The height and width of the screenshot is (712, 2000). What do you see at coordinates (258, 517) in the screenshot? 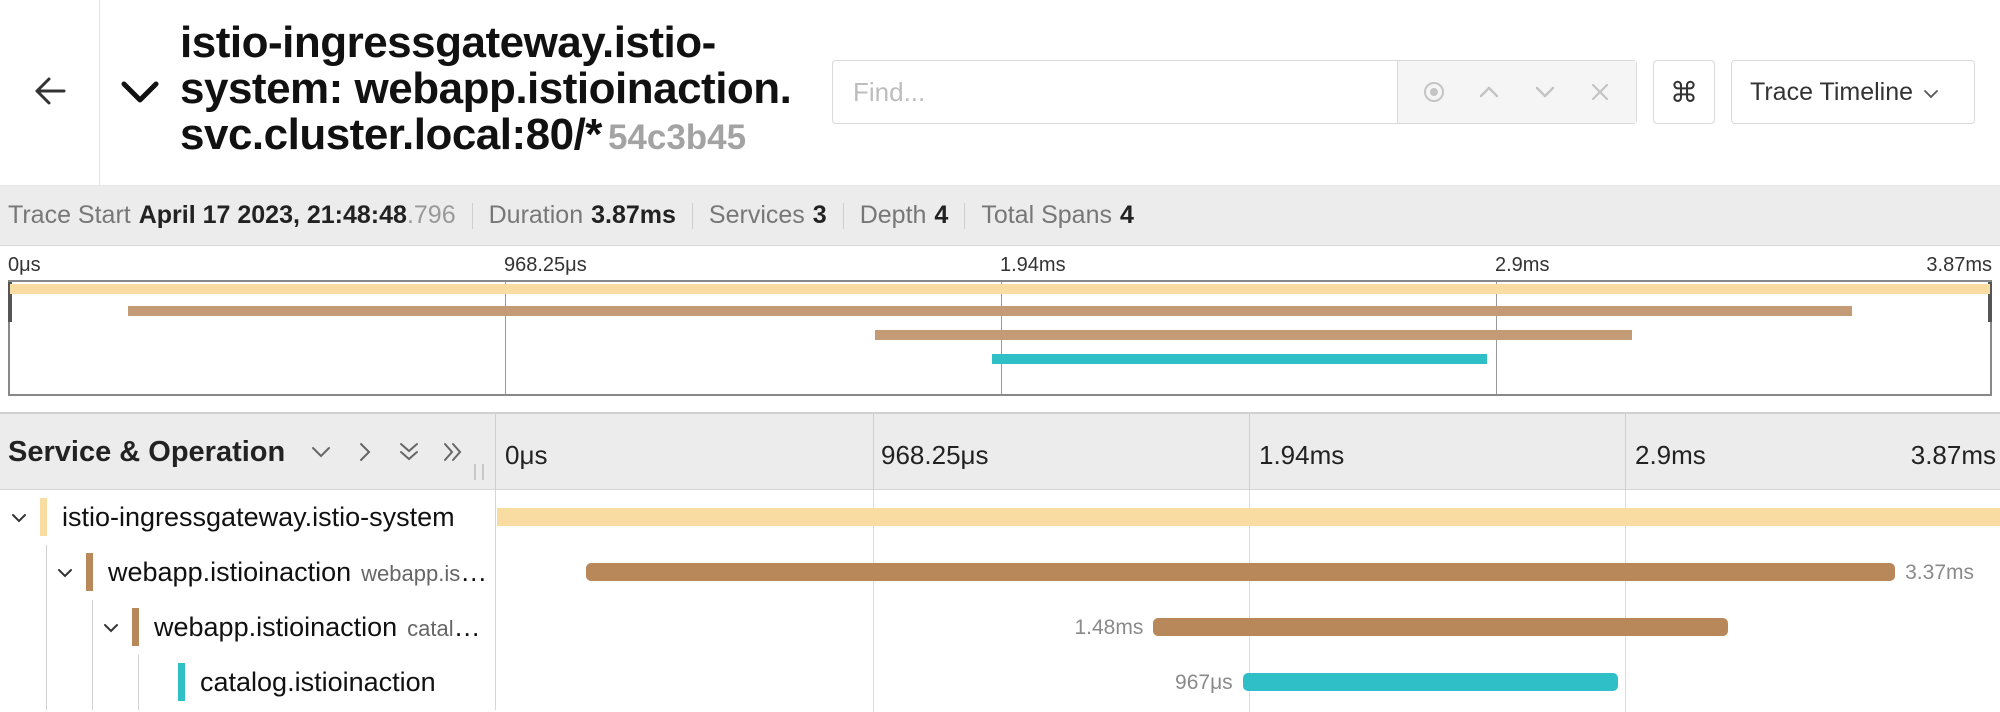
I see `service-name-text: istio-ingressgateway.istio-system` at bounding box center [258, 517].